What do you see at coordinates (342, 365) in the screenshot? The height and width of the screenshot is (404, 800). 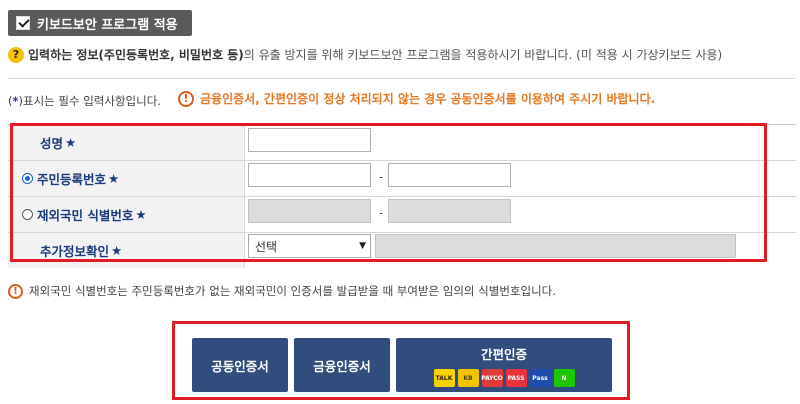 I see `financial-certificate-button: 금융인증서` at bounding box center [342, 365].